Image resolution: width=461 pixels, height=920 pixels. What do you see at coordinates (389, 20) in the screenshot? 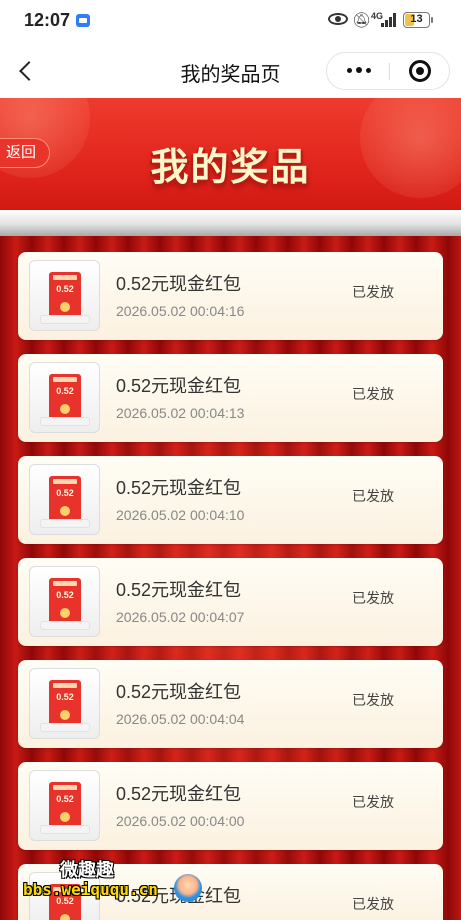
I see `signal-icon` at bounding box center [389, 20].